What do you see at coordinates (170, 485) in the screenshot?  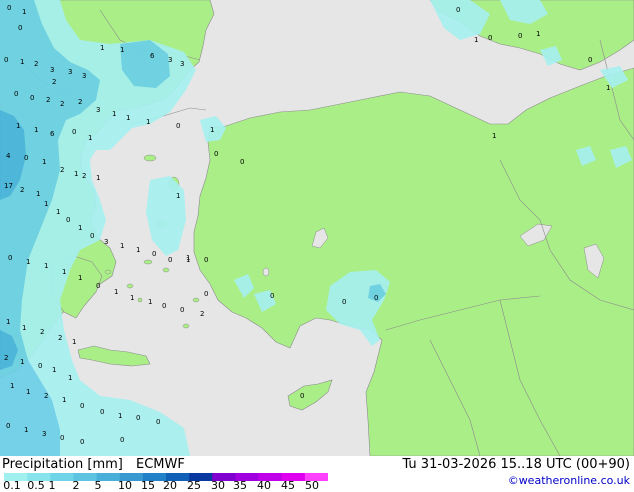 I see `scale-tick-label: 20` at bounding box center [170, 485].